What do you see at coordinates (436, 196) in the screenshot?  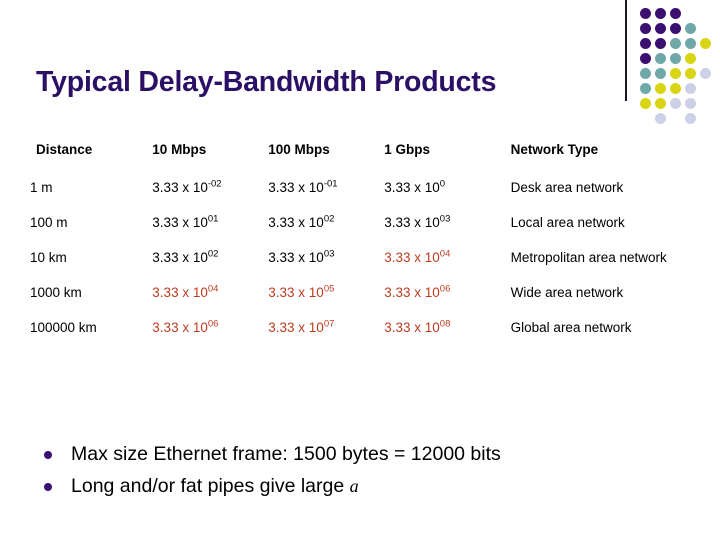 I see `cell-1gbps: 3.33 x 100` at bounding box center [436, 196].